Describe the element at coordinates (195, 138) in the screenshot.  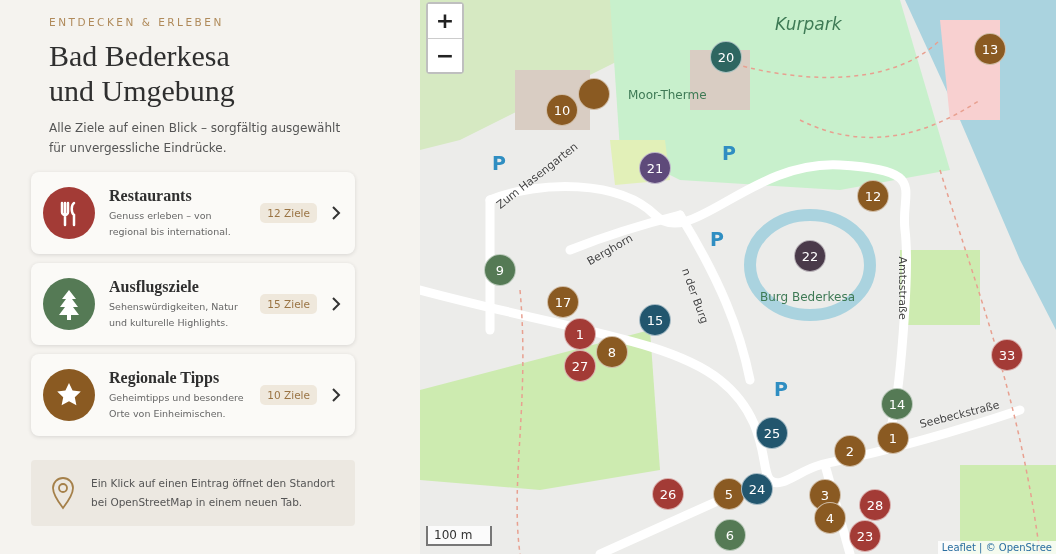
I see `subtitle: Alle Ziele auf einen Blick – sorgfältig ausgewählt für unvergessliche Eindrücke.` at that location.